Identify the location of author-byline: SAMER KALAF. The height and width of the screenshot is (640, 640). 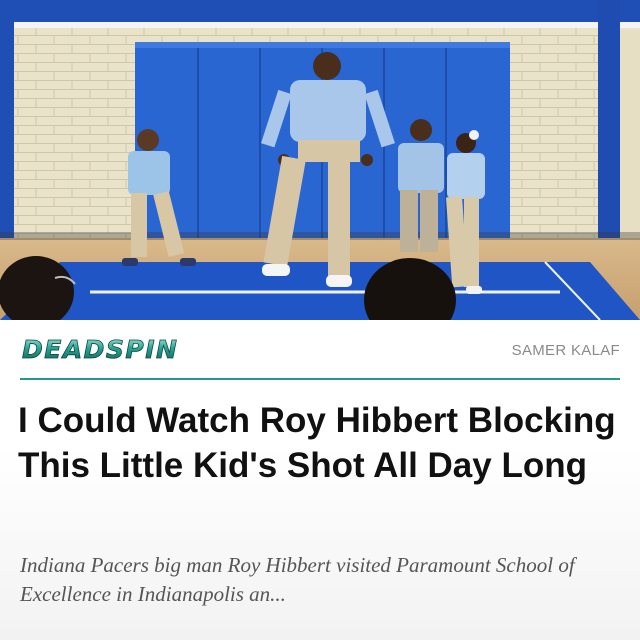
(566, 350).